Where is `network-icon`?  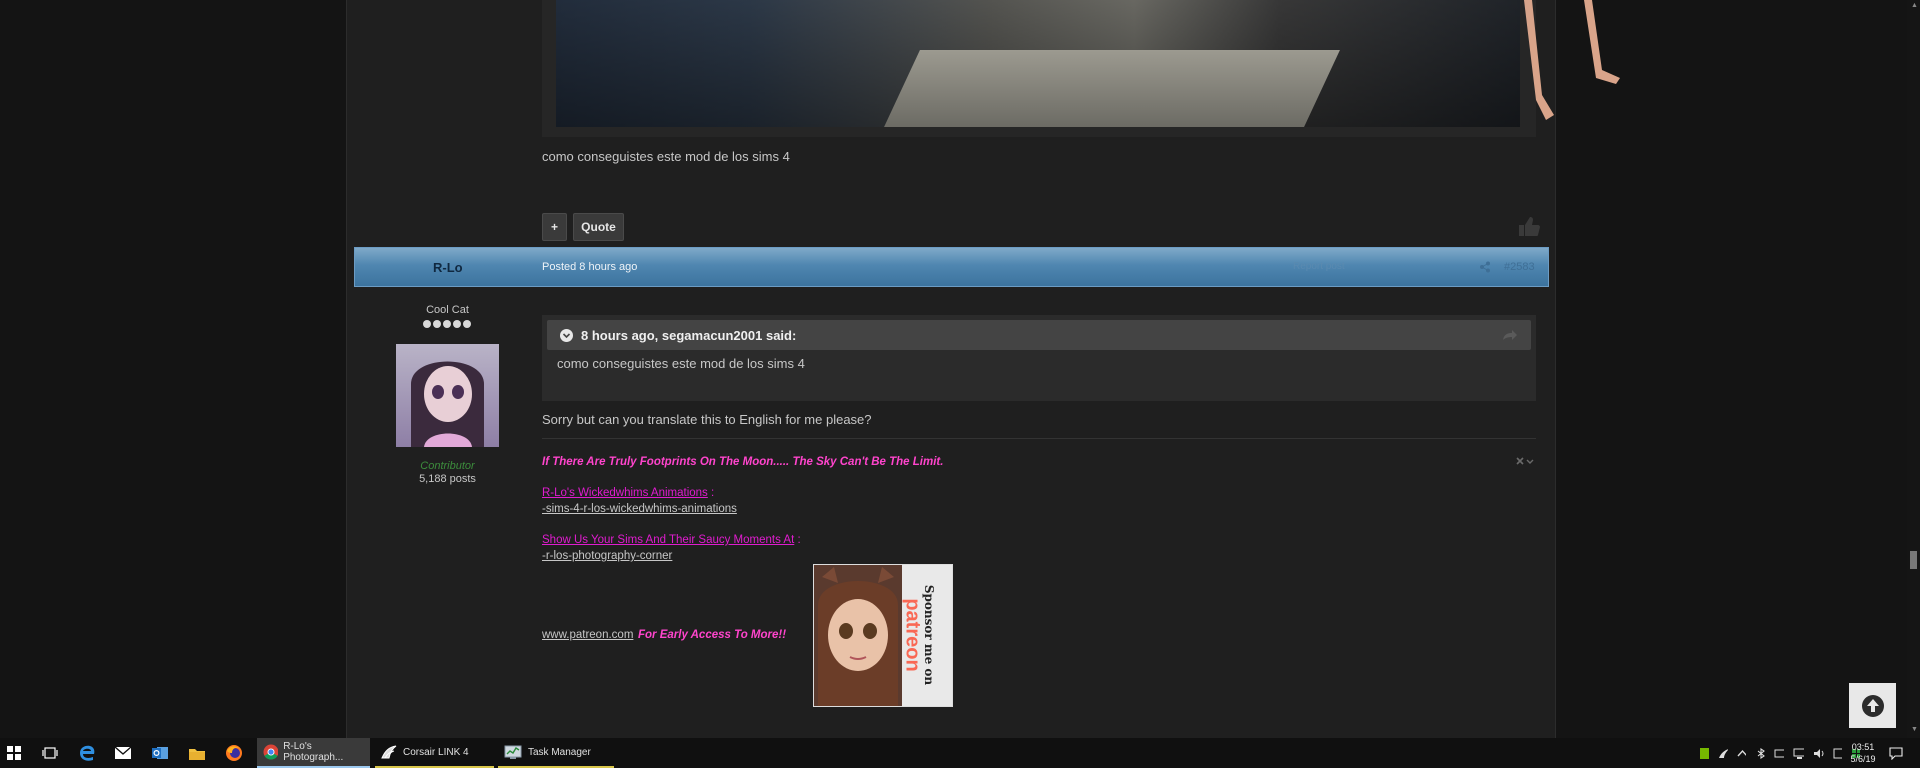 network-icon is located at coordinates (1798, 753).